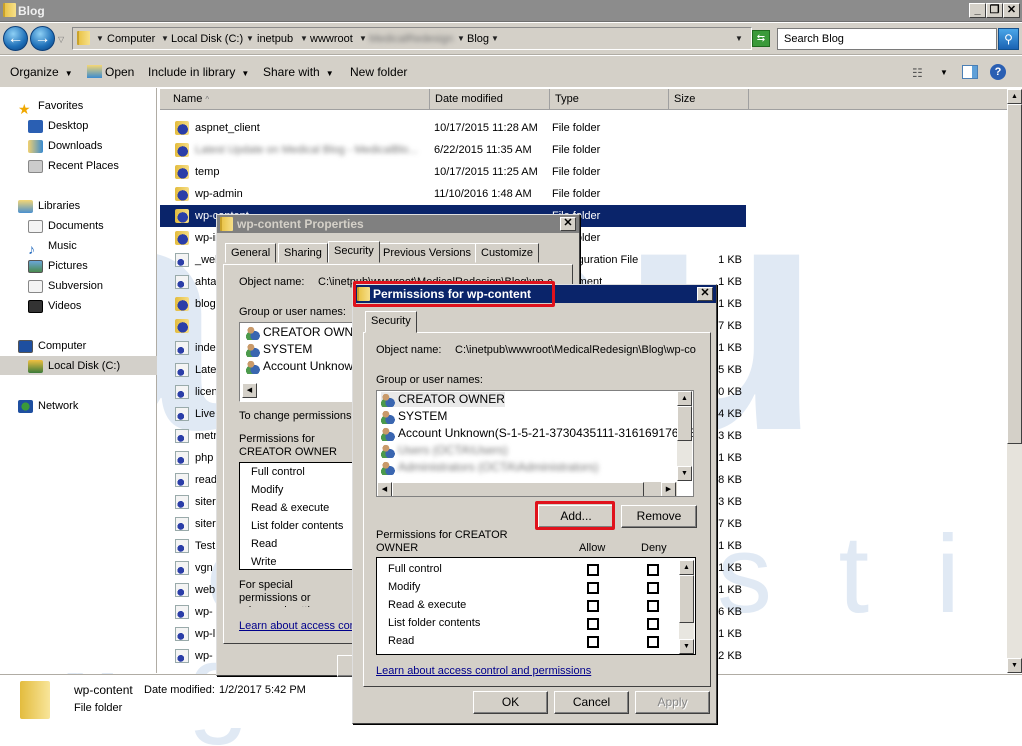 This screenshot has height=746, width=1022. Describe the element at coordinates (977, 10) in the screenshot. I see `minimize-button: _` at that location.